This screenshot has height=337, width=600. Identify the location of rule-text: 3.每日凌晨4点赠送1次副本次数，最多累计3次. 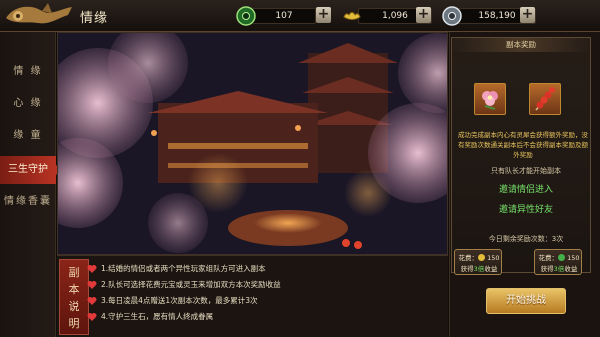
(179, 300).